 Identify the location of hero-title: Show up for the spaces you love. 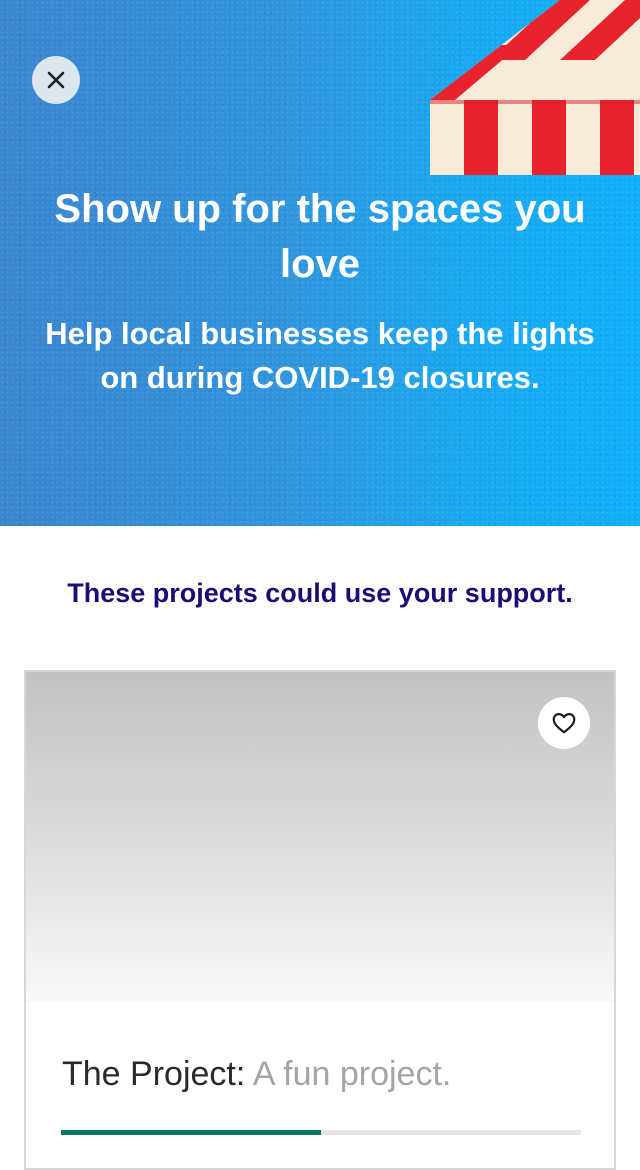
(320, 236).